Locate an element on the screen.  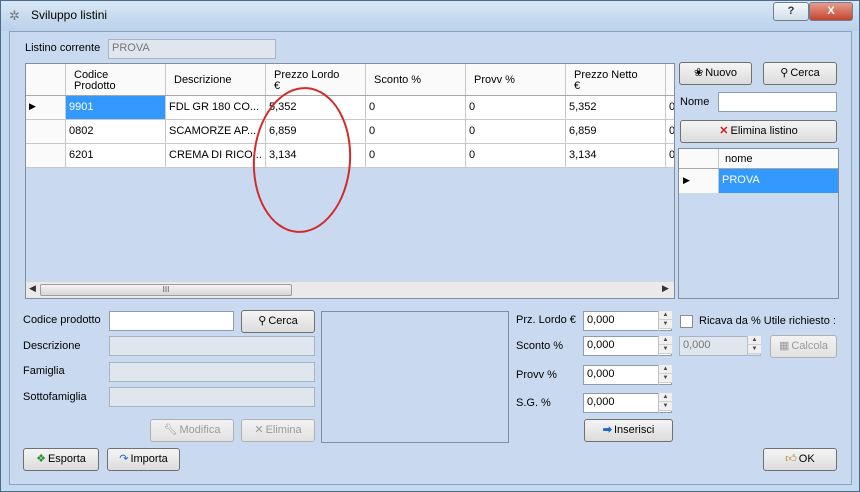
cerca-prodotto-button: ⚲ Cerca is located at coordinates (278, 321).